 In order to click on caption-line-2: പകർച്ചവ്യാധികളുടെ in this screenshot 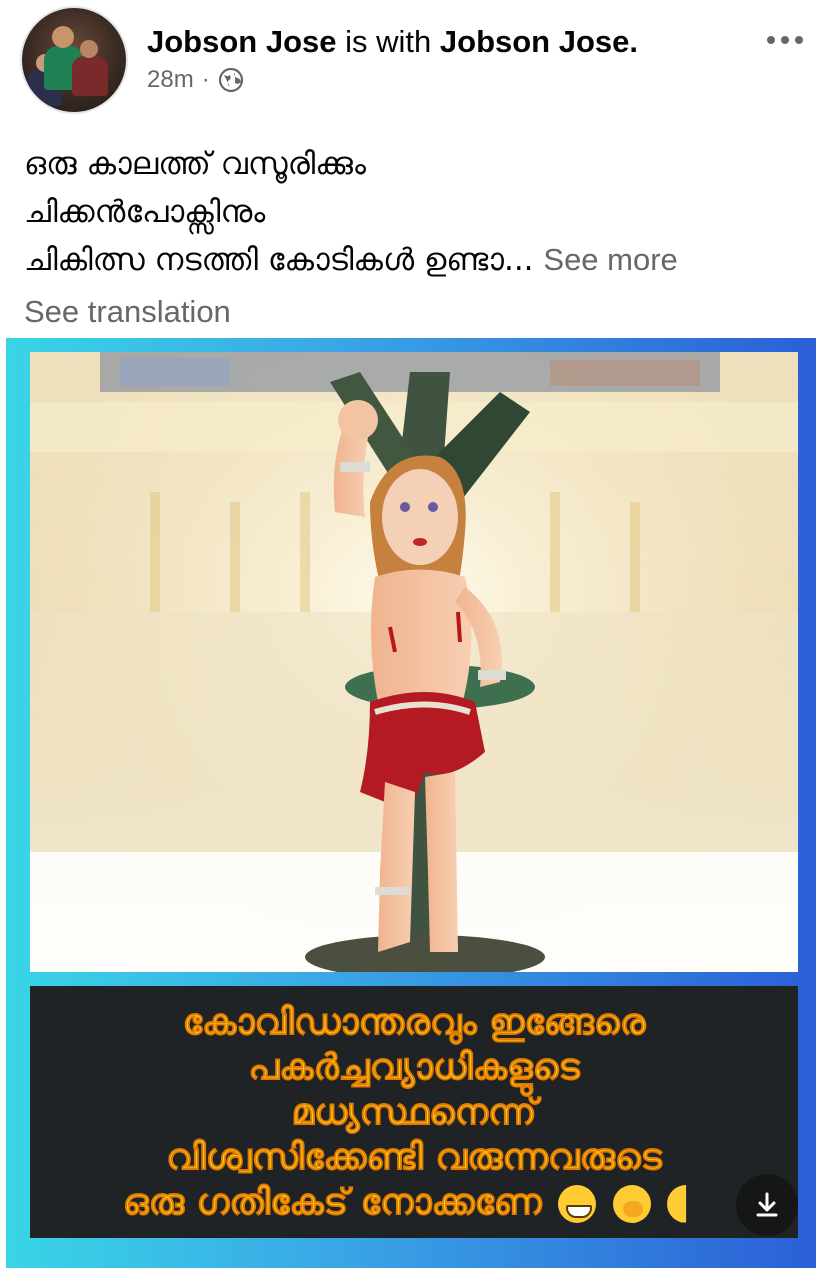, I will do `click(414, 1067)`.